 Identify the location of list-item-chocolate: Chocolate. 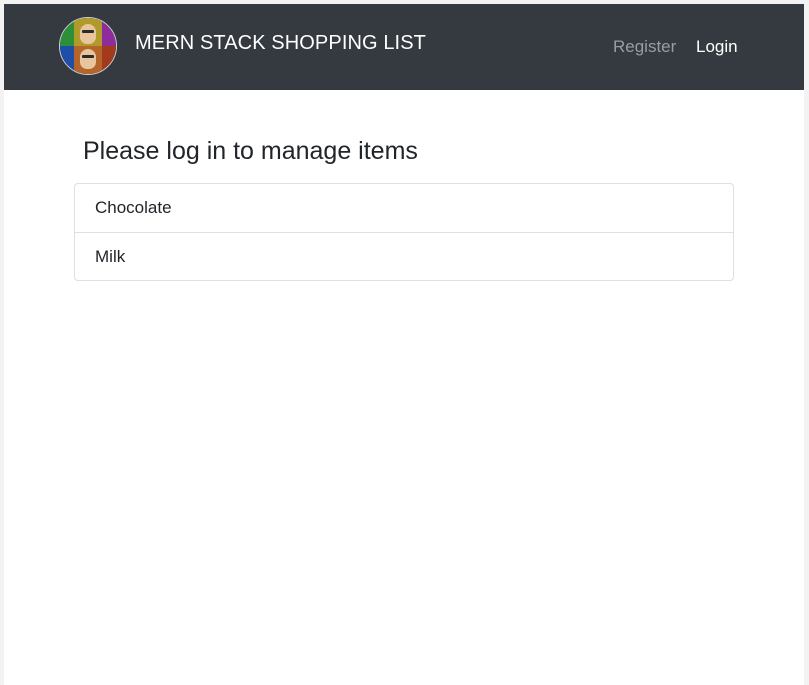
(133, 207).